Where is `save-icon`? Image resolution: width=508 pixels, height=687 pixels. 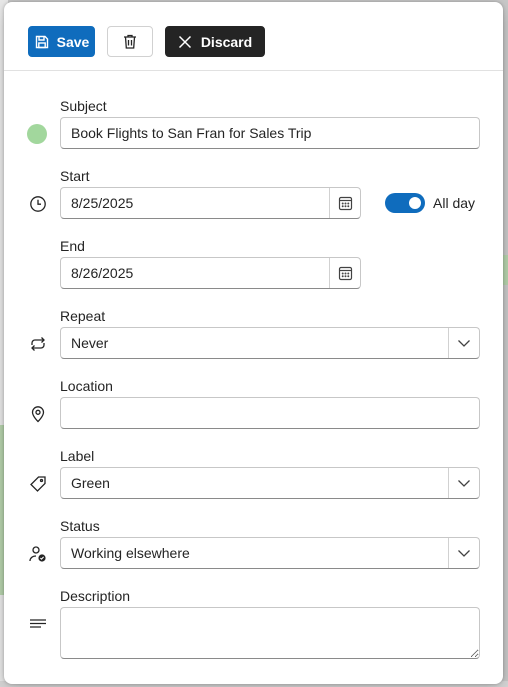 save-icon is located at coordinates (42, 42).